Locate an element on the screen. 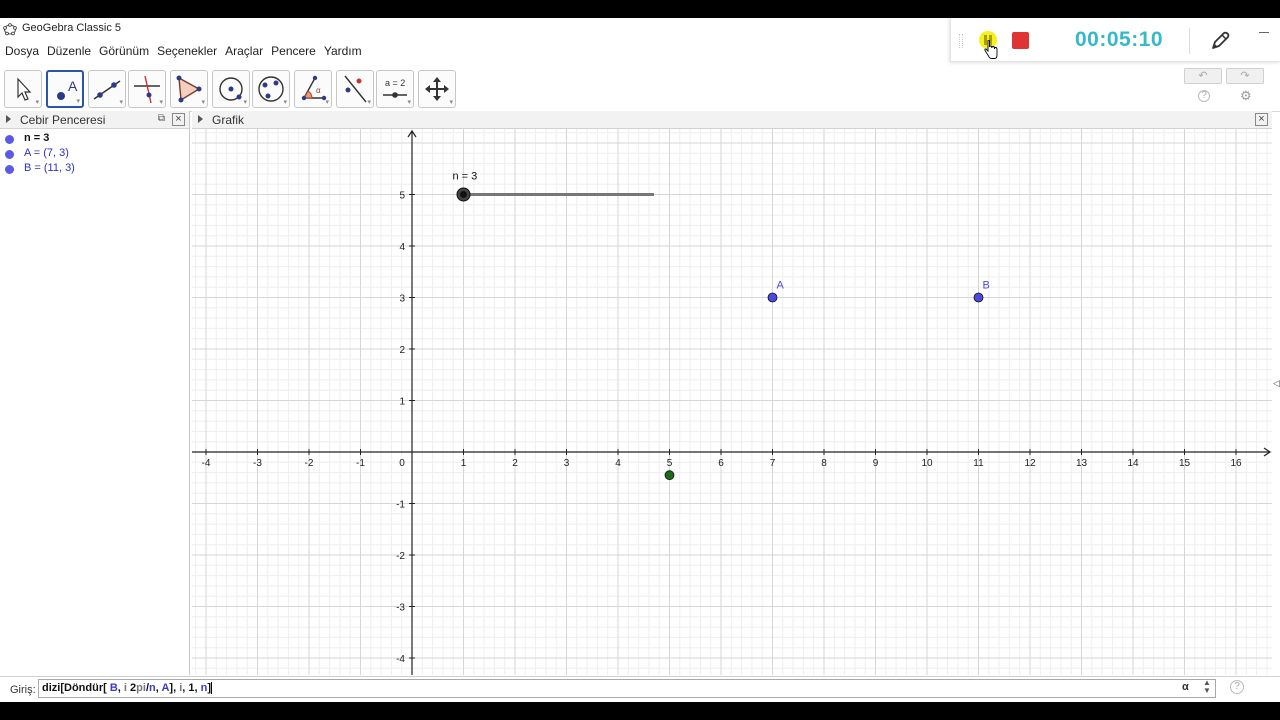 This screenshot has height=720, width=1280. recording-timer: 00:05:10 is located at coordinates (1119, 39).